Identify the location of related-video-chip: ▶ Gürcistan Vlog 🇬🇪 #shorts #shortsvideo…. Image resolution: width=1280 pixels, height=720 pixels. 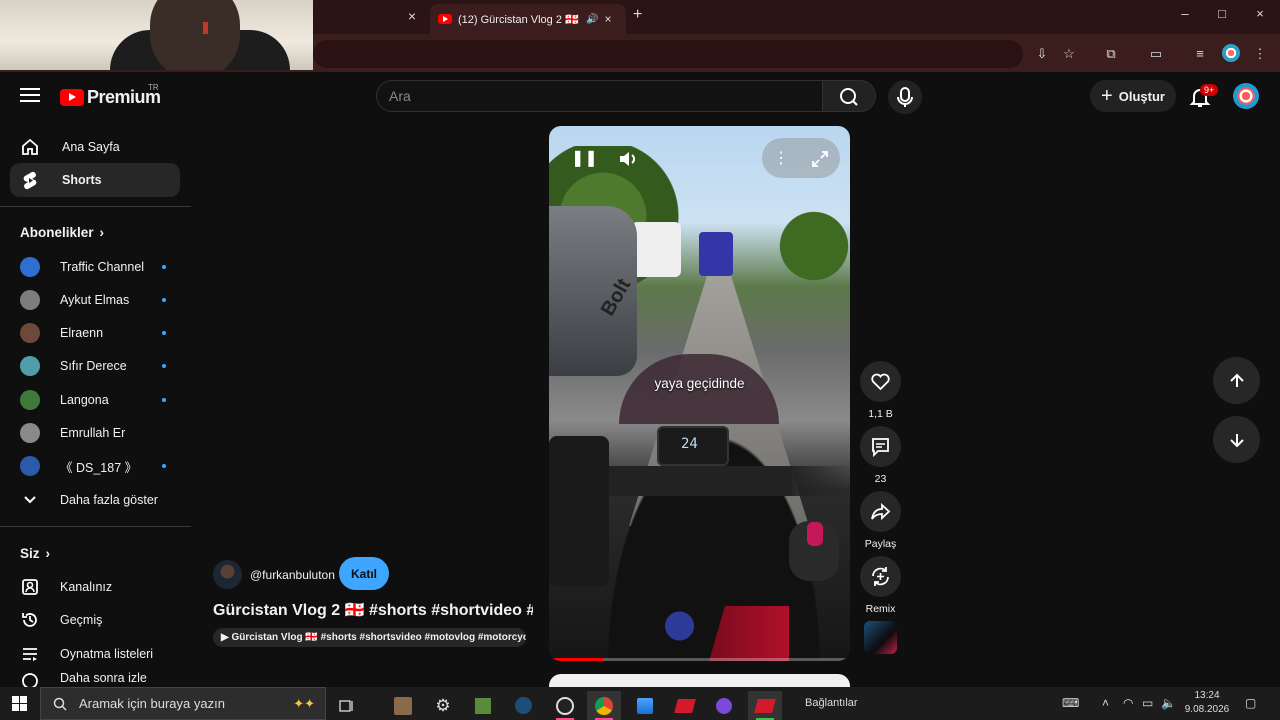
(369, 637).